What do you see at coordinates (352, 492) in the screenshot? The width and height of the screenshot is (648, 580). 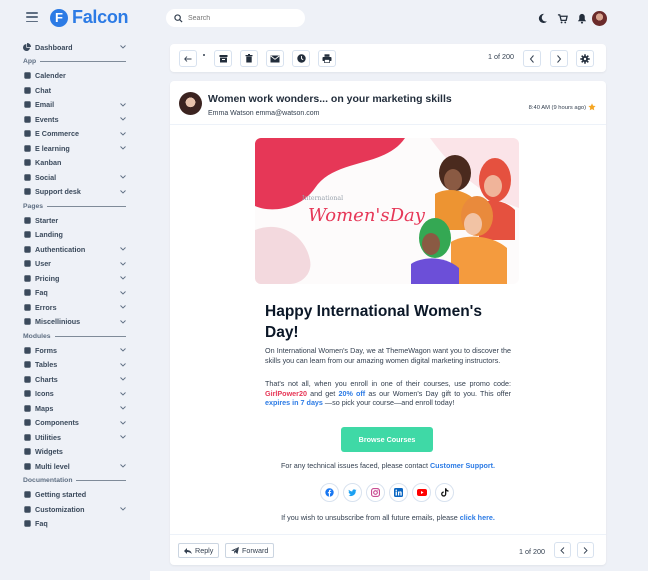 I see `twitter-icon` at bounding box center [352, 492].